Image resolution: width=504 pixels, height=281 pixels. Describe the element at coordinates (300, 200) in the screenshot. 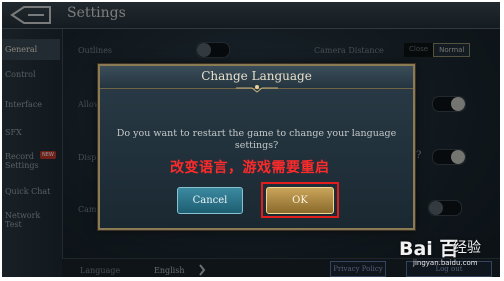

I see `ok-button: OK` at that location.